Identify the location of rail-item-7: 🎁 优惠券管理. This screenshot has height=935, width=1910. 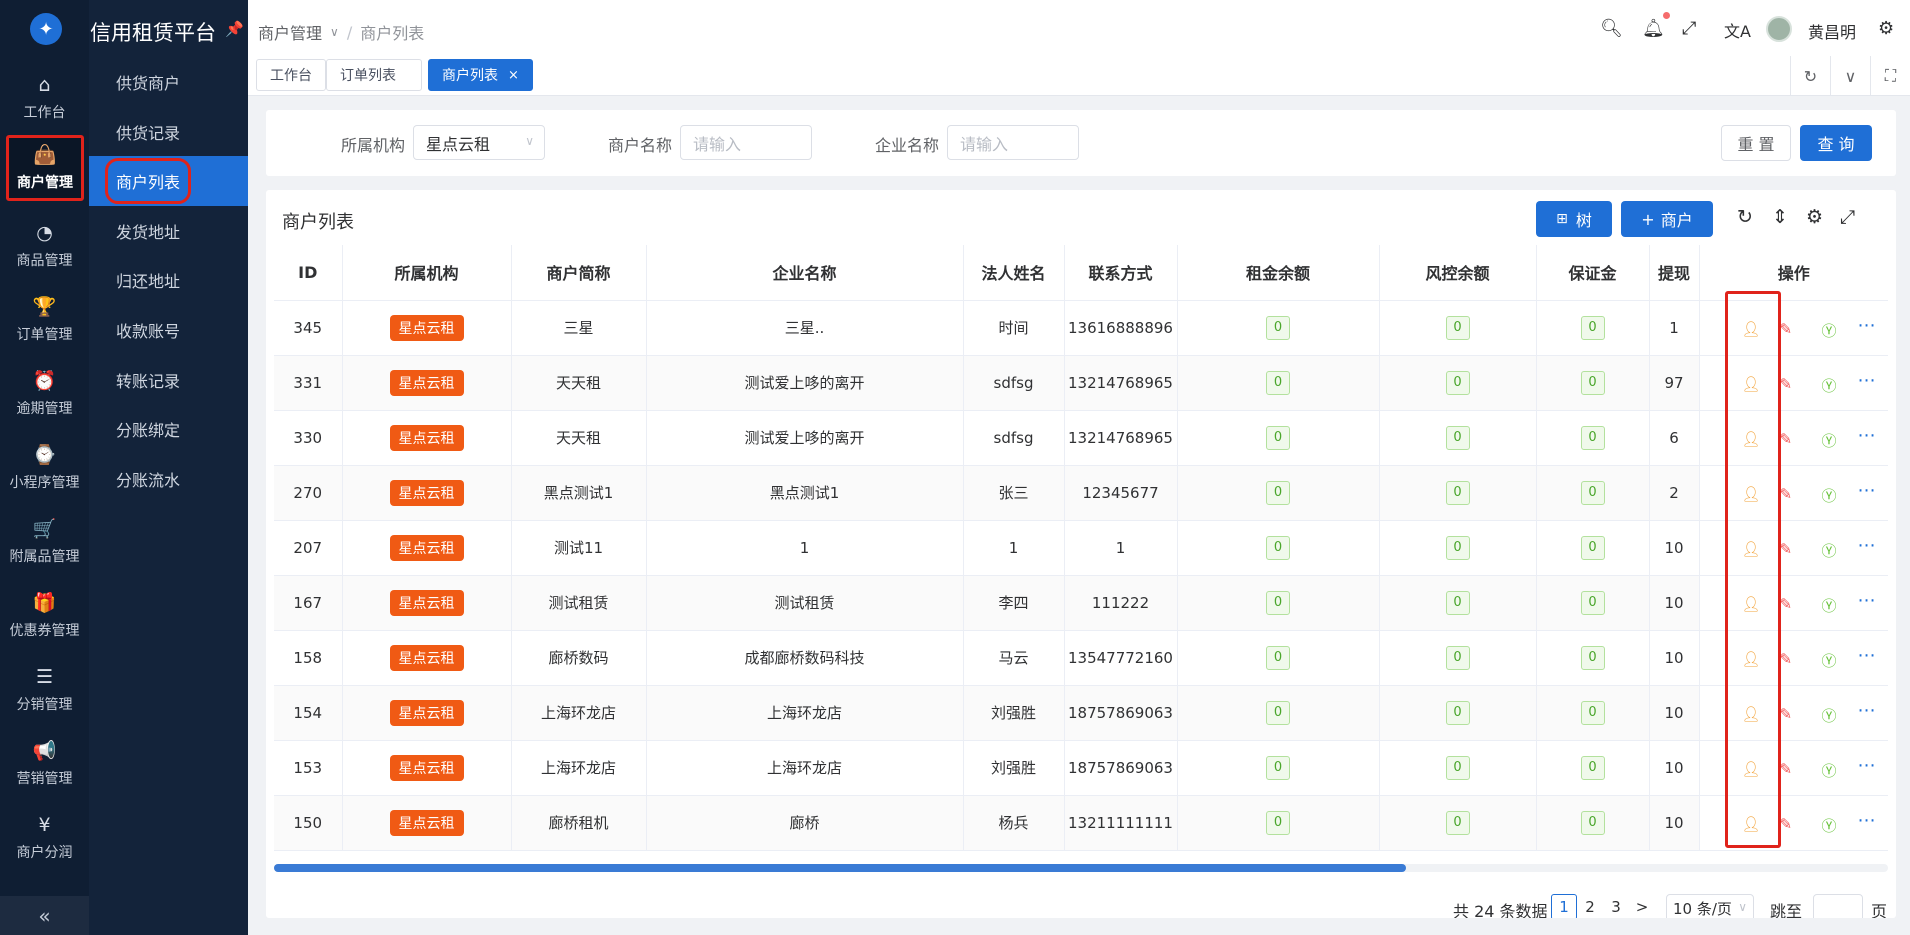
(44, 616).